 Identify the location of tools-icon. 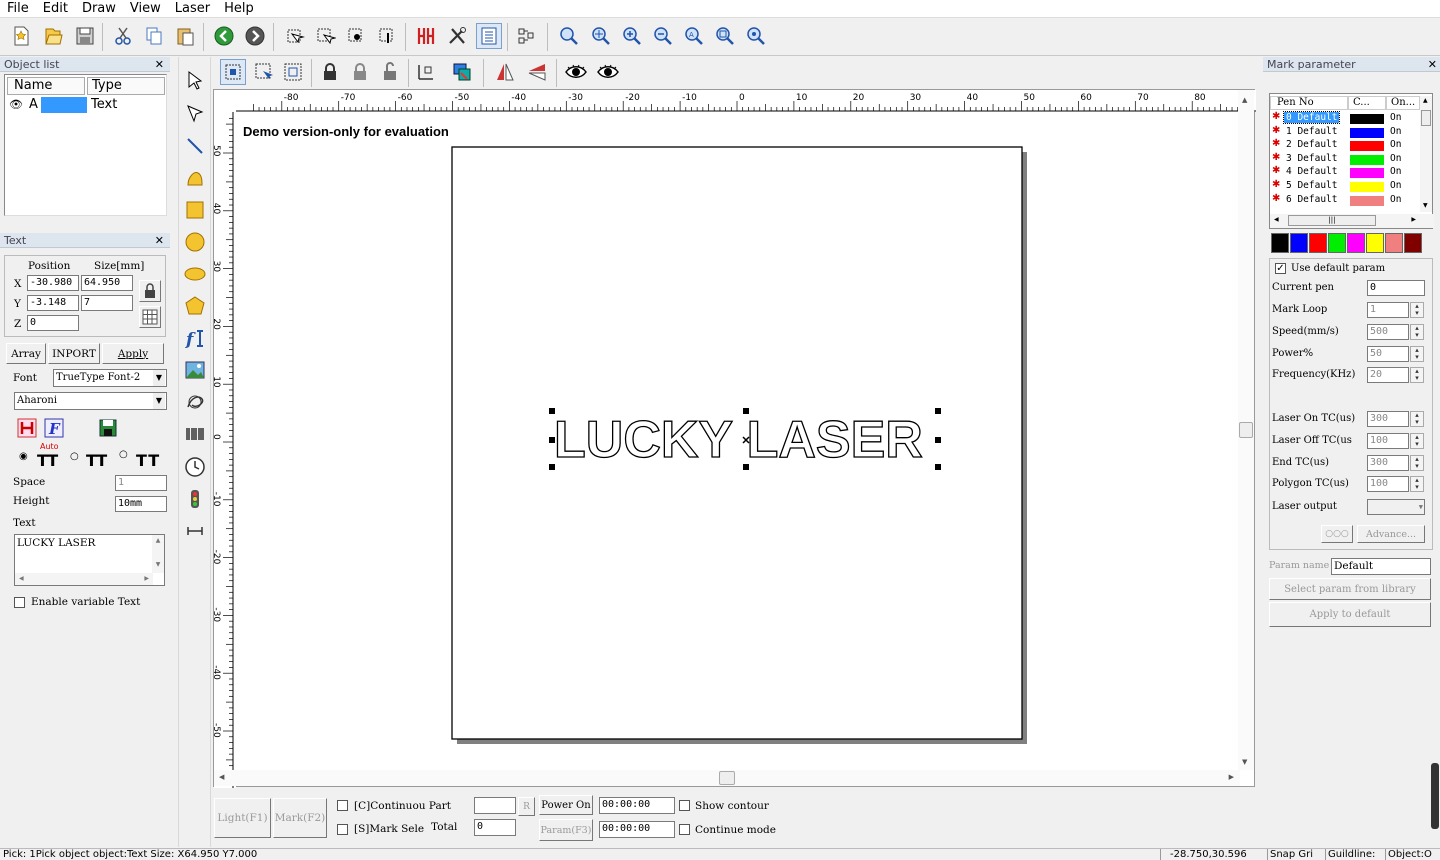
(457, 36).